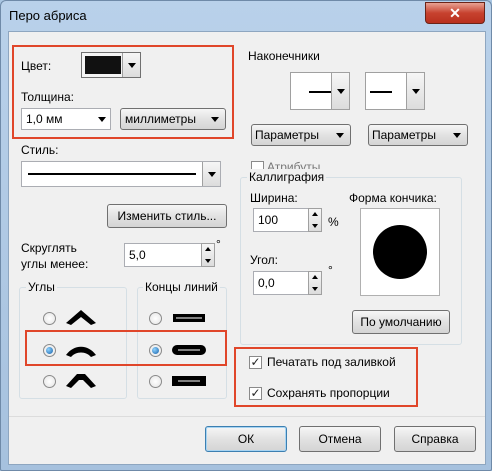 The height and width of the screenshot is (471, 492). What do you see at coordinates (41, 287) in the screenshot?
I see `corners-group-title: Углы` at bounding box center [41, 287].